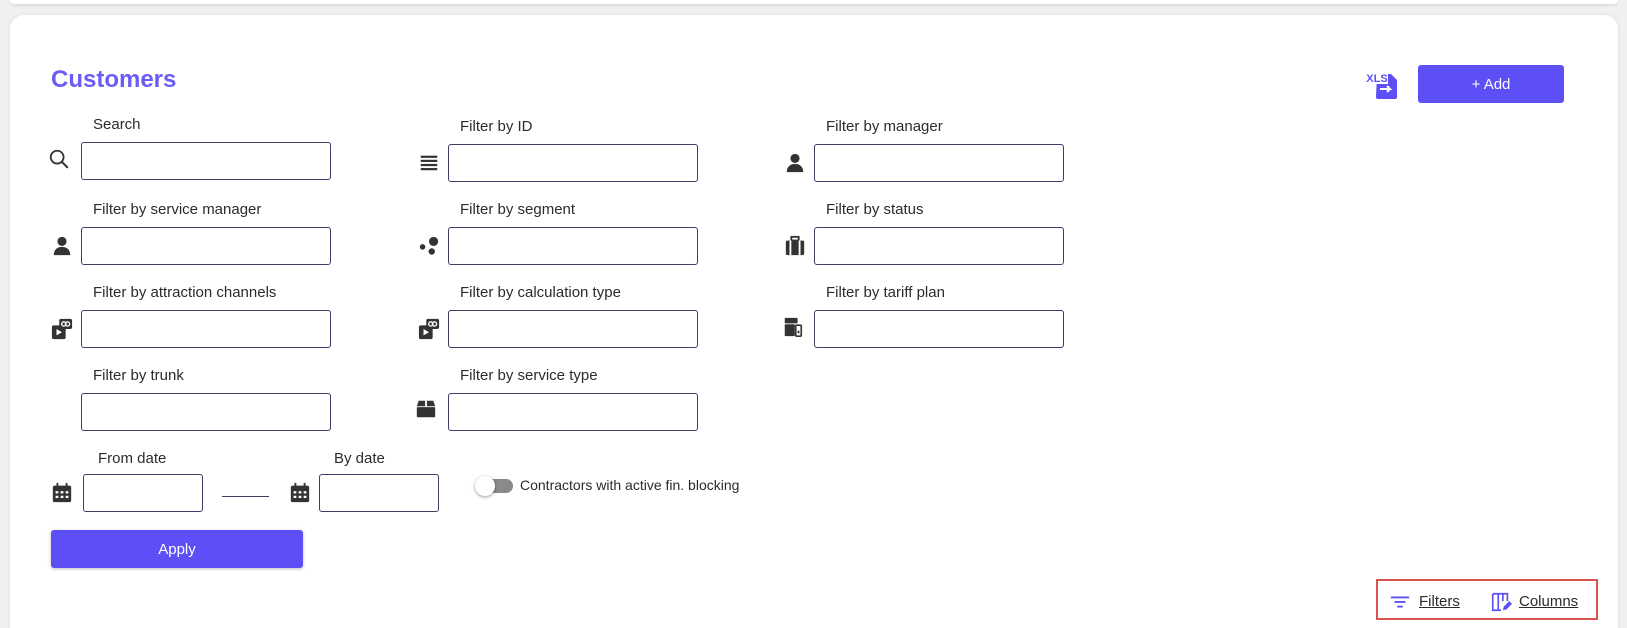 This screenshot has height=628, width=1627. I want to click on fin-blocking-label: Contractors with active fin. blocking, so click(630, 485).